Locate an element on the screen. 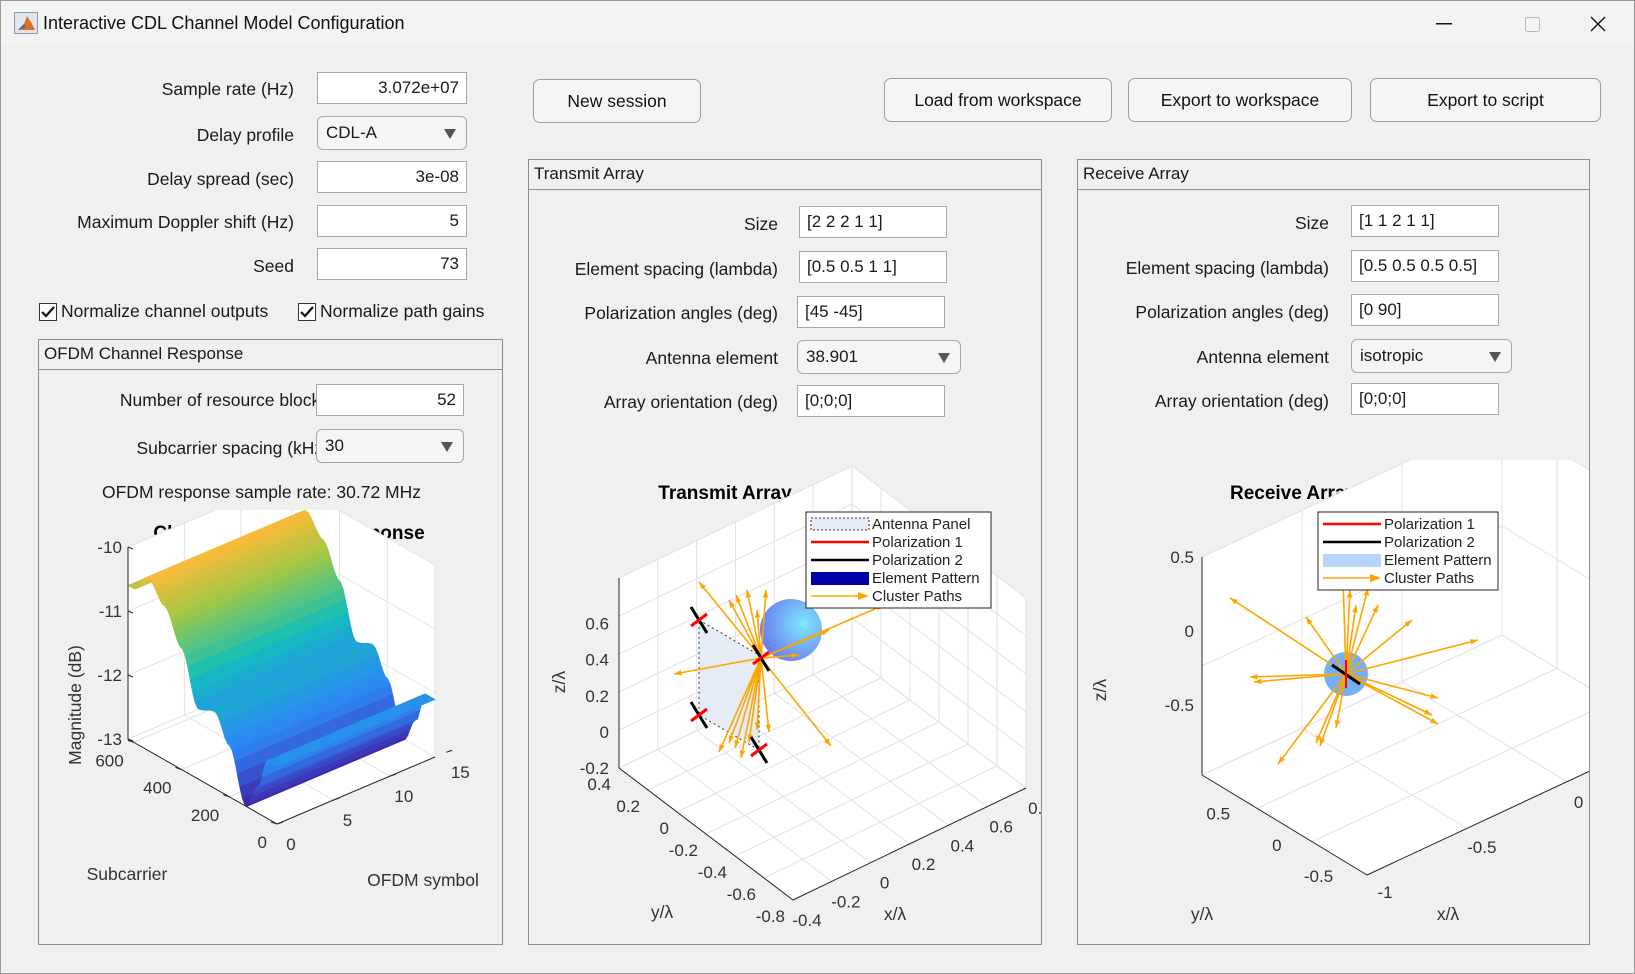 The width and height of the screenshot is (1635, 974). normalize-gains-label: Normalize path gains is located at coordinates (402, 311).